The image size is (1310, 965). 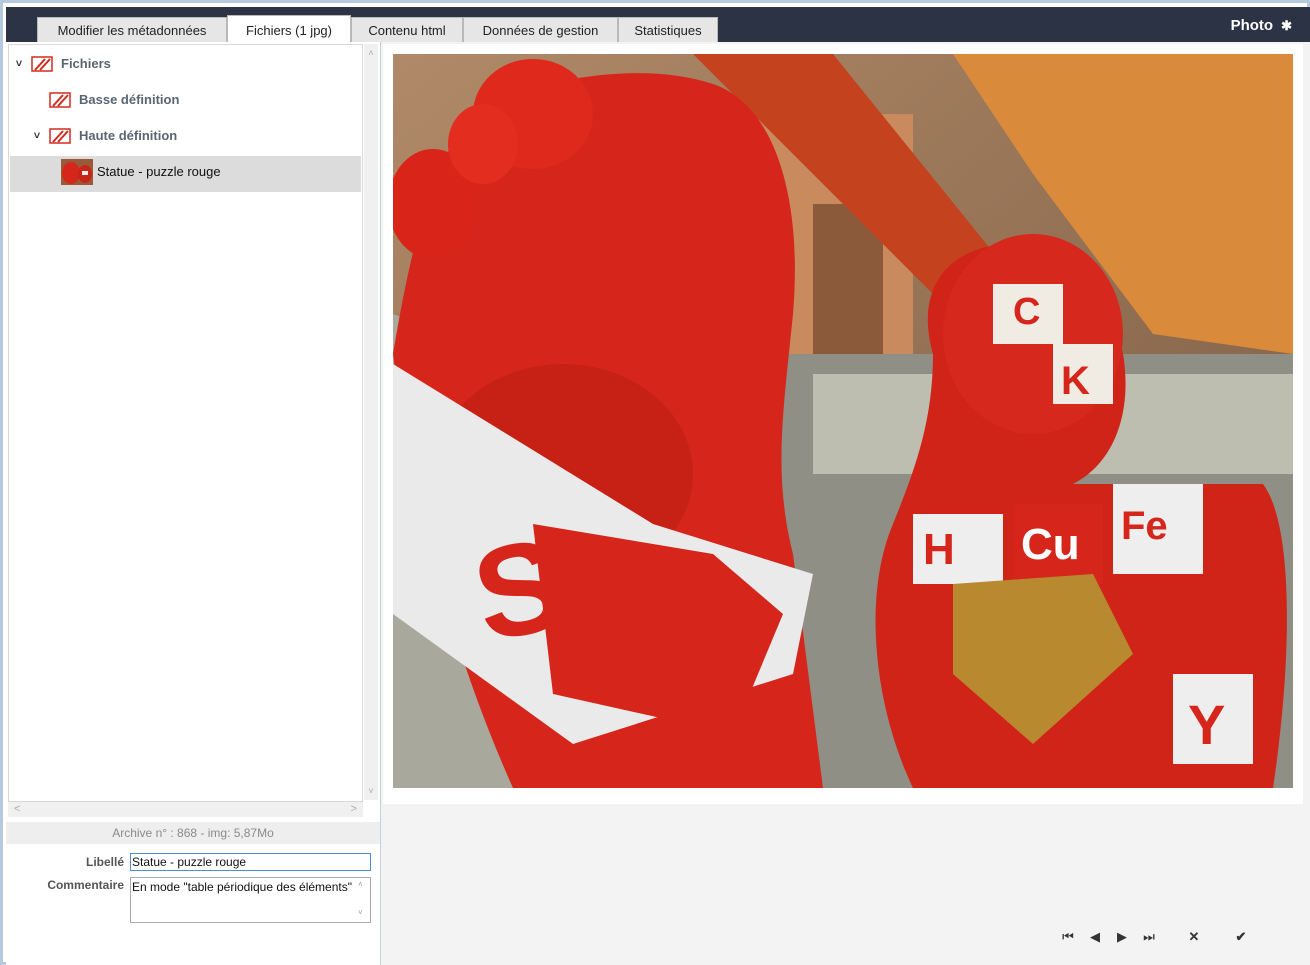 I want to click on tree-label-haute-definition: Haute définition, so click(x=128, y=135).